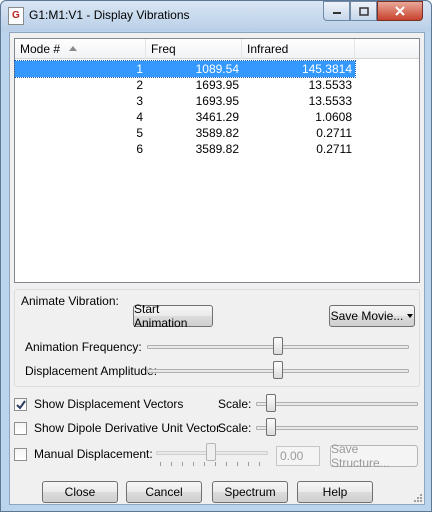 This screenshot has width=432, height=512. I want to click on show-displacement-vectors-label: Show Displacement Vectors, so click(109, 404).